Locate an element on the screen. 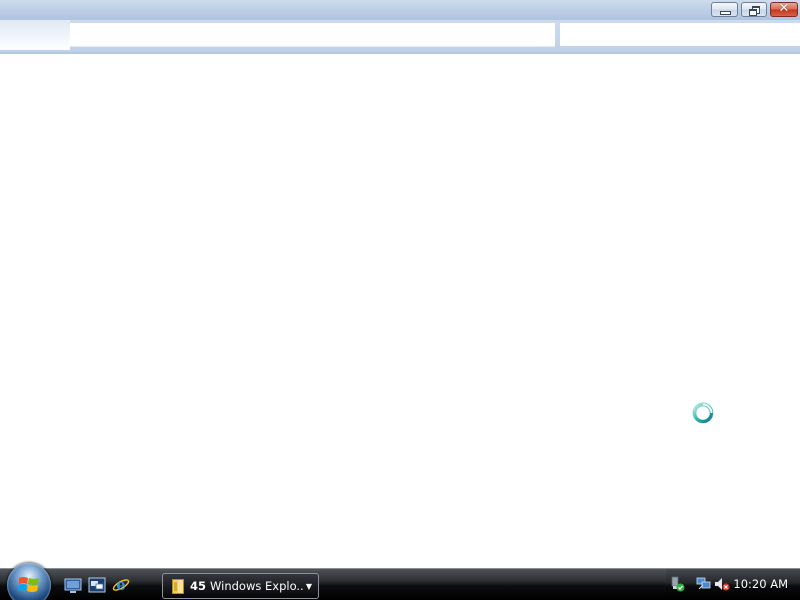  notification-area: 10:20 AM is located at coordinates (733, 584).